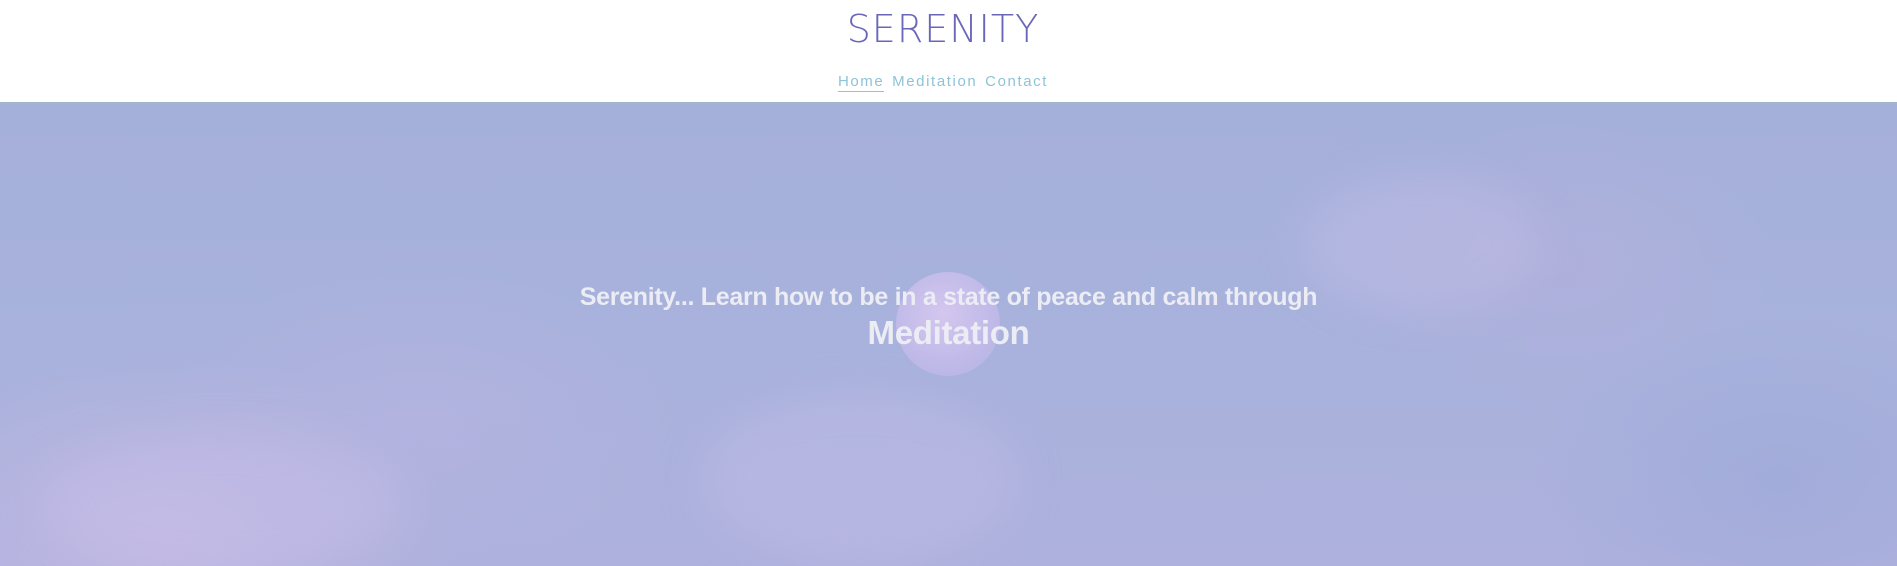 The image size is (1897, 566). I want to click on nav-link-home: Home, so click(861, 82).